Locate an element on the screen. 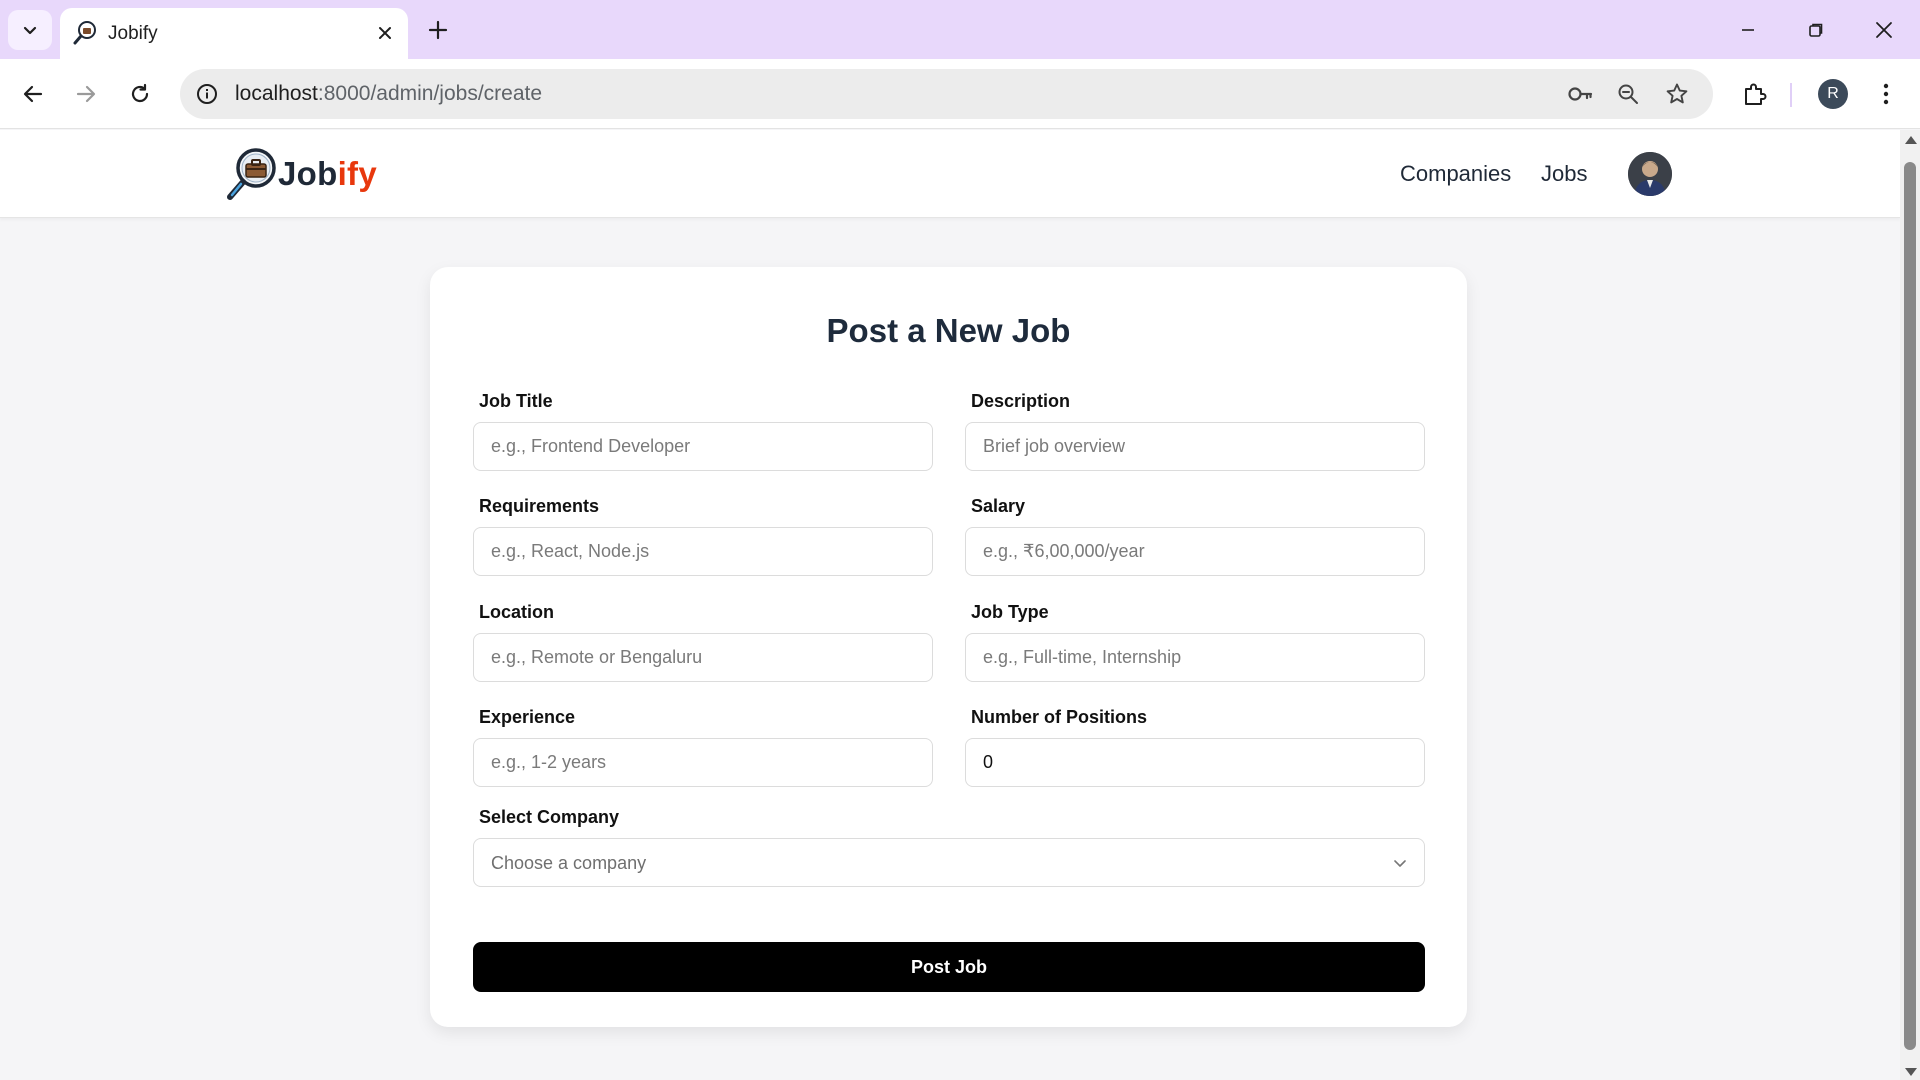 This screenshot has height=1080, width=1920. user-photo-icon is located at coordinates (1650, 174).